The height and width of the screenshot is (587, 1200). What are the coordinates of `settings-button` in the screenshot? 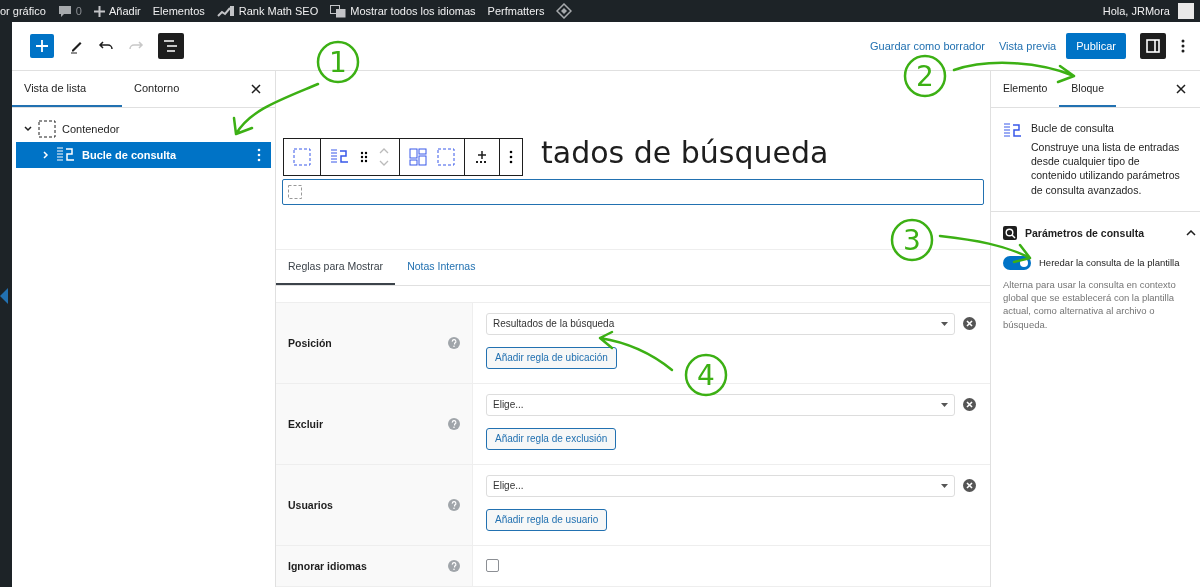 It's located at (1153, 46).